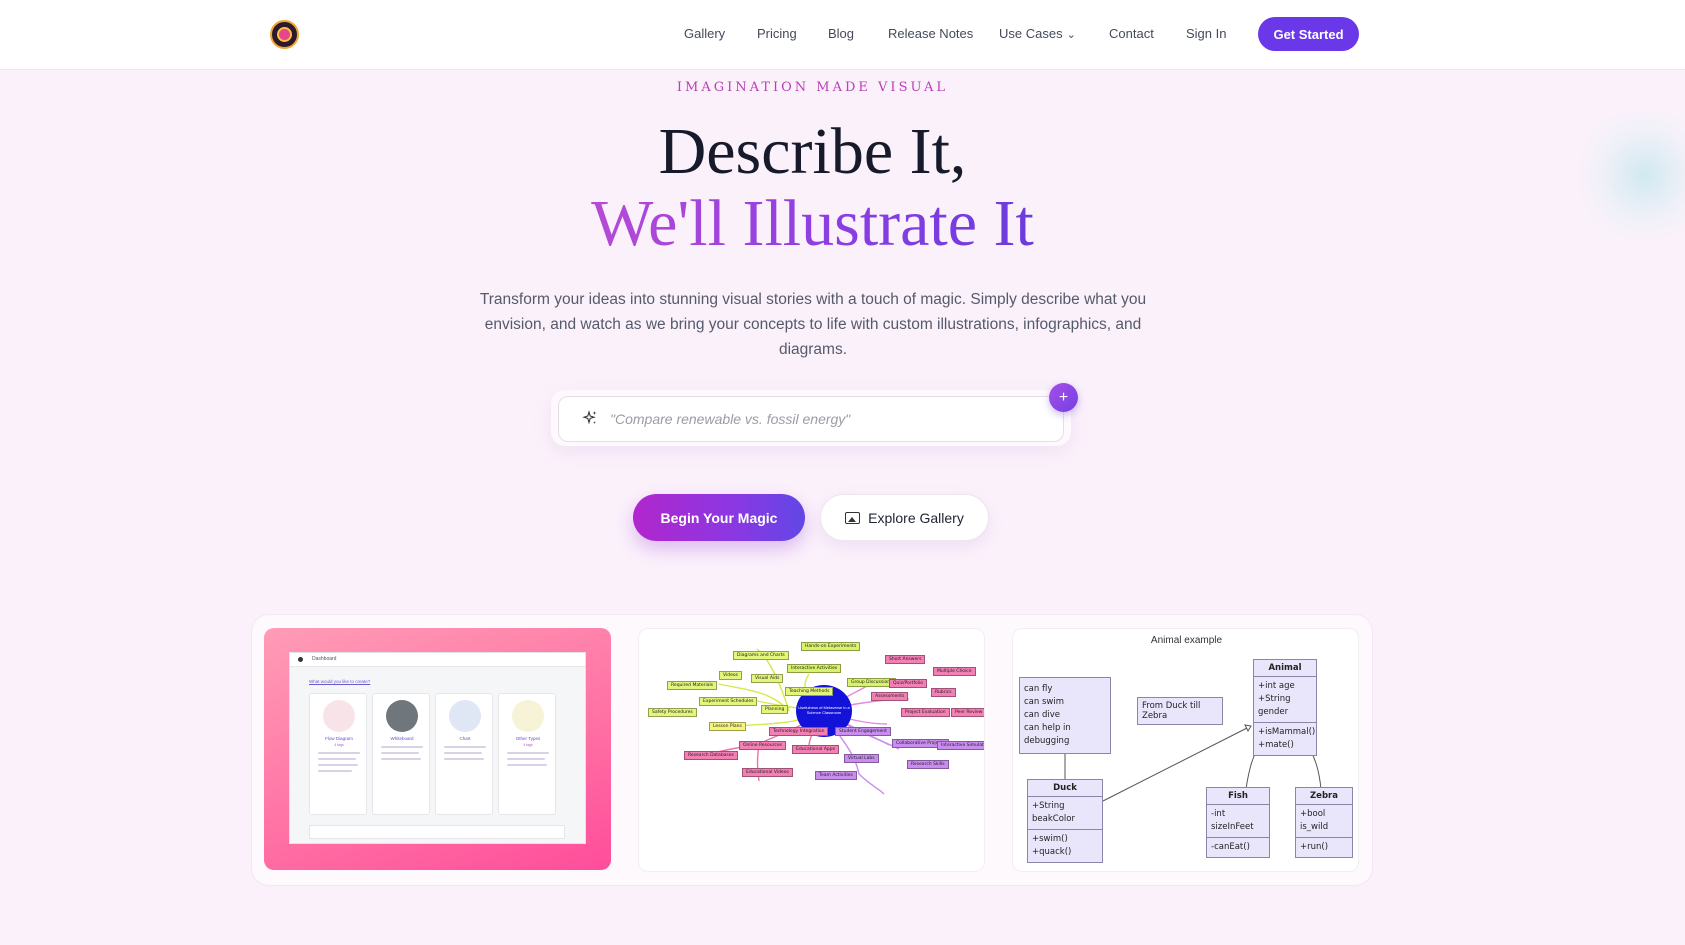  Describe the element at coordinates (853, 517) in the screenshot. I see `image-icon` at that location.